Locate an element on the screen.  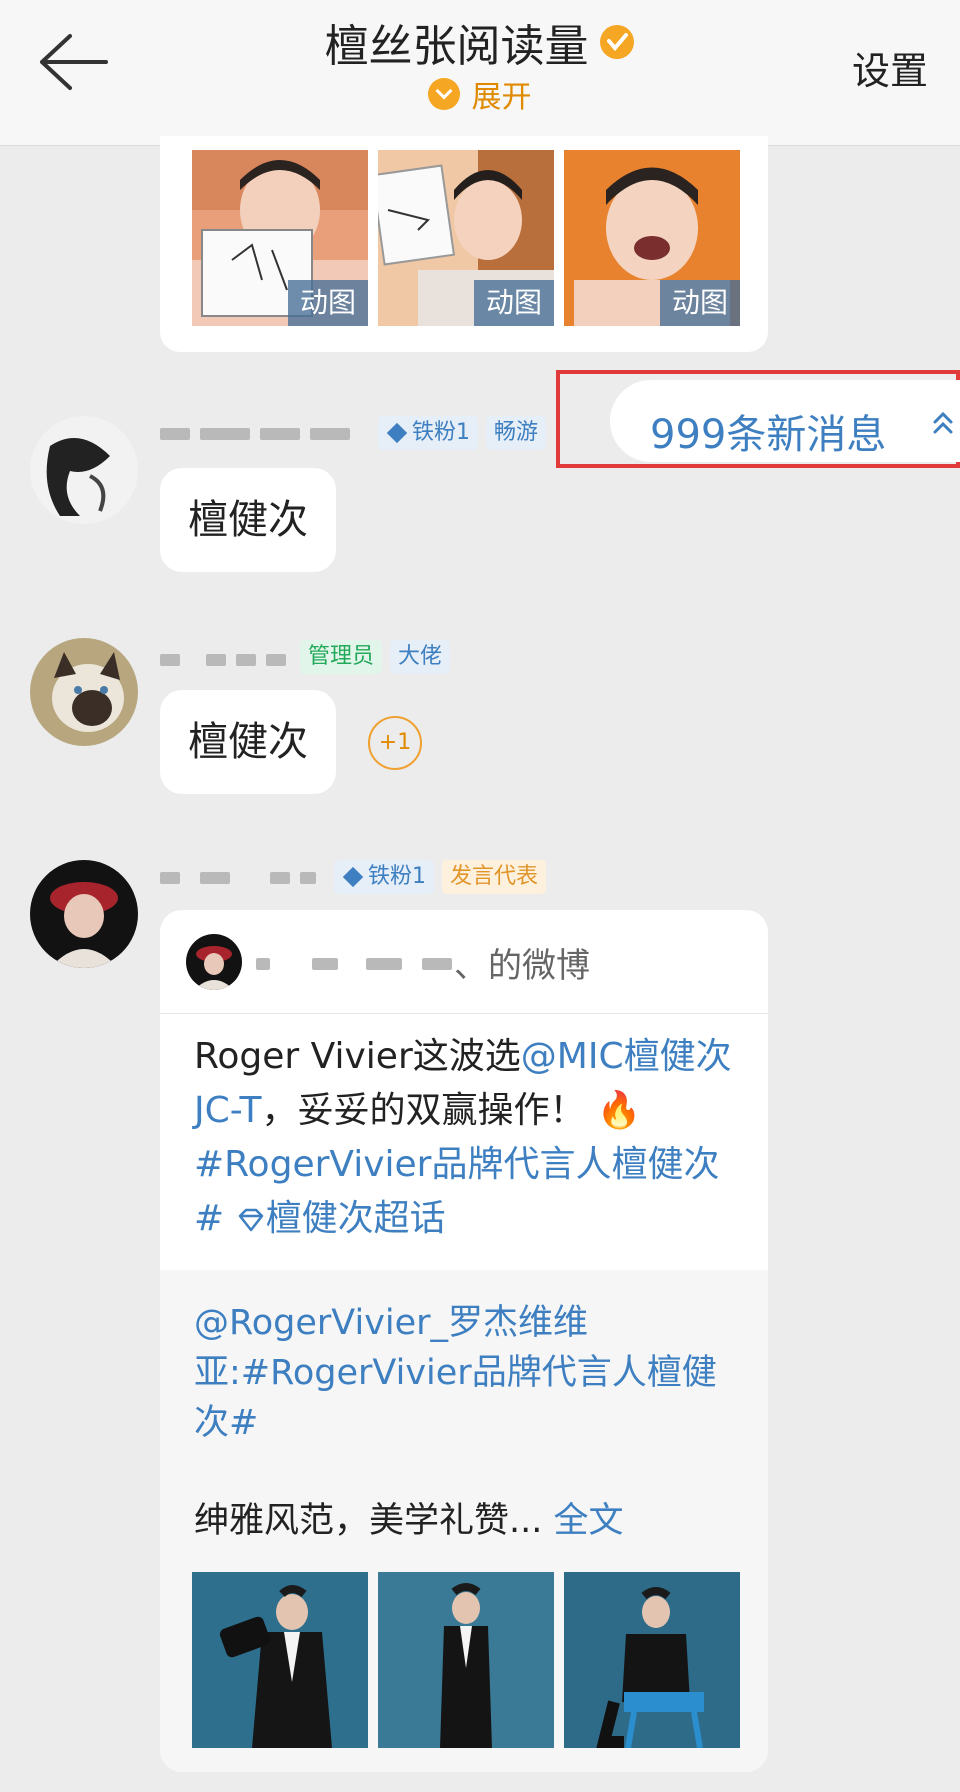
expand-toggle: 展开 is located at coordinates (480, 94).